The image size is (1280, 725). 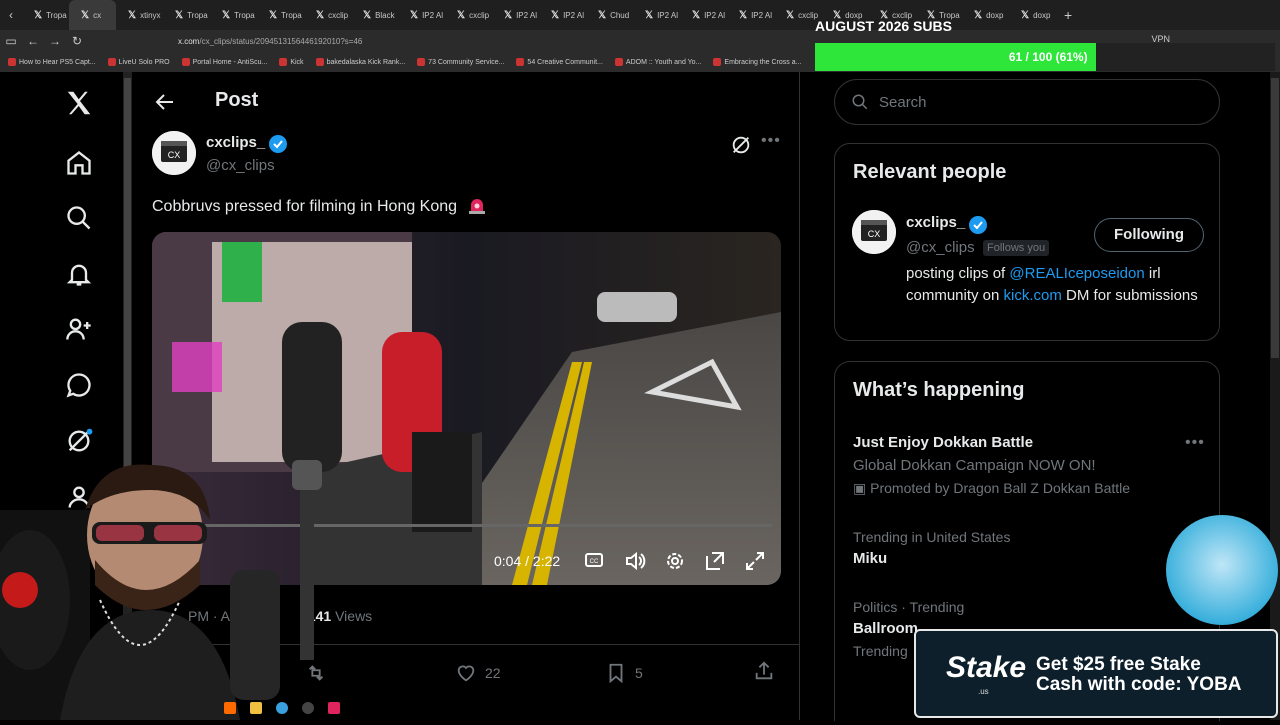 I want to click on sub-goal-title: AUGUST 2026 SUBS, so click(x=883, y=26).